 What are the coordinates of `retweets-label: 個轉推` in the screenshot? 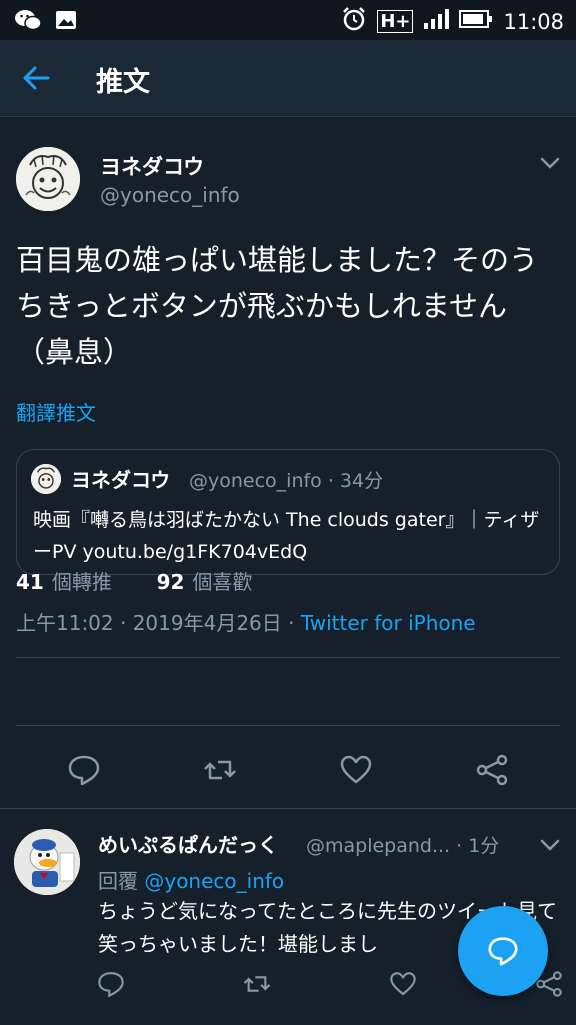 It's located at (81, 582).